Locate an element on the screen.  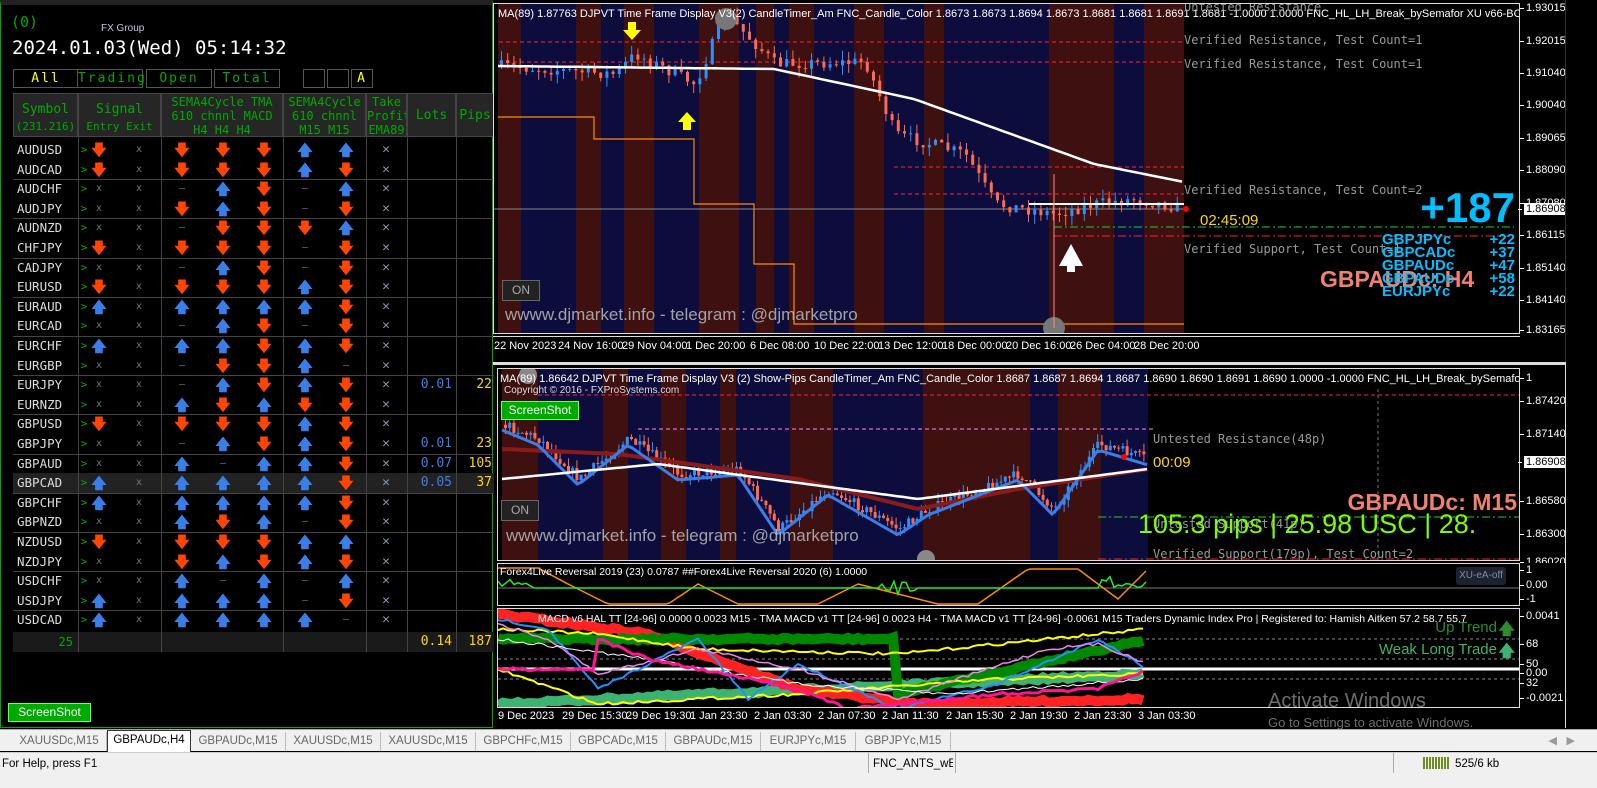
table-row: GBPCHF > 🡅 x 🡅 🡅 🡅 🡅 🡇 ✕ is located at coordinates (253, 503).